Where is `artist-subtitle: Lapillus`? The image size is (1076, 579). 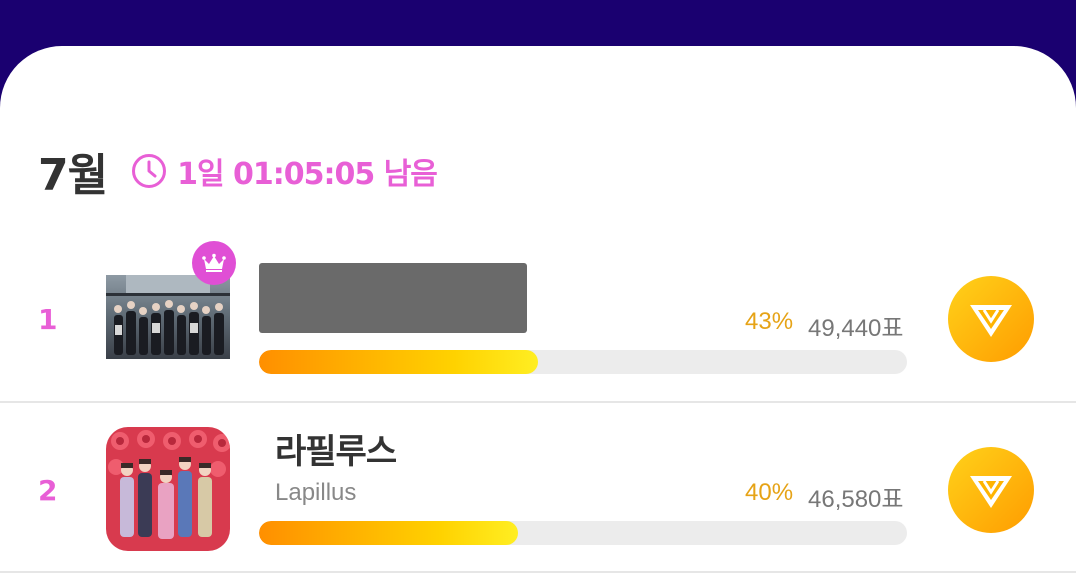
artist-subtitle: Lapillus is located at coordinates (316, 492).